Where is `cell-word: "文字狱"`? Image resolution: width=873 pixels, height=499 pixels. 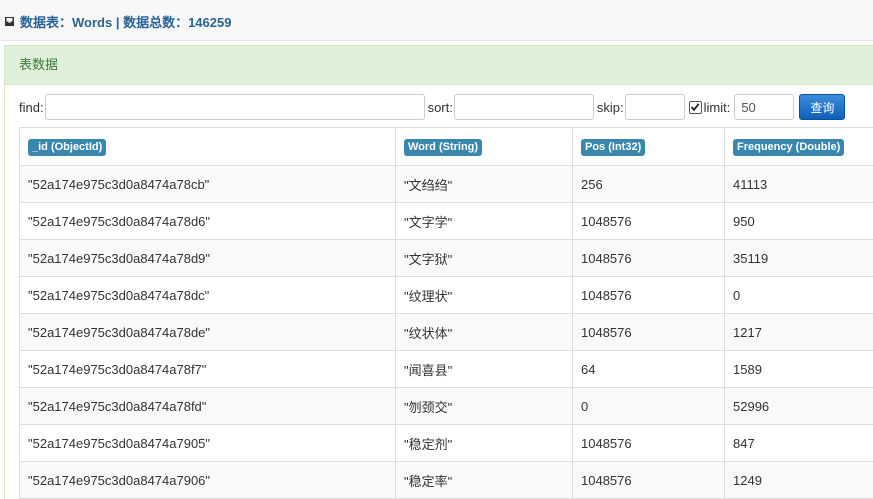
cell-word: "文字狱" is located at coordinates (484, 258).